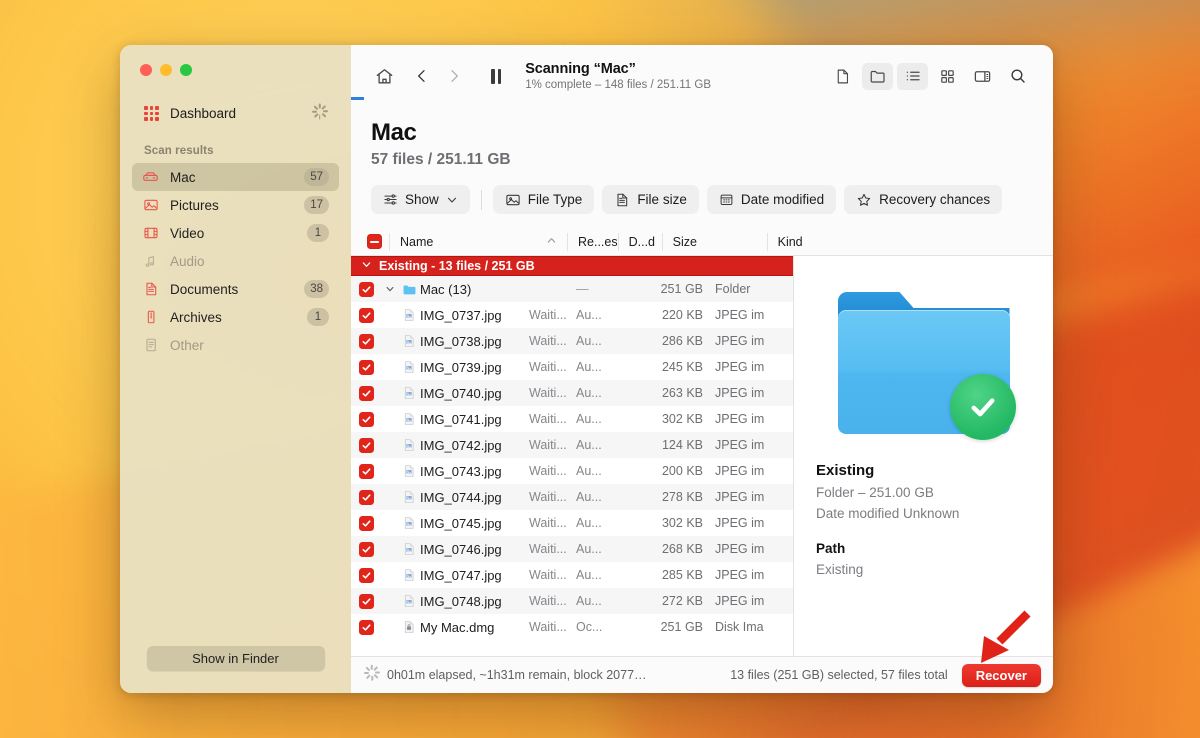 This screenshot has width=1200, height=738. Describe the element at coordinates (235, 345) in the screenshot. I see `sidebar-item-other: Other` at that location.